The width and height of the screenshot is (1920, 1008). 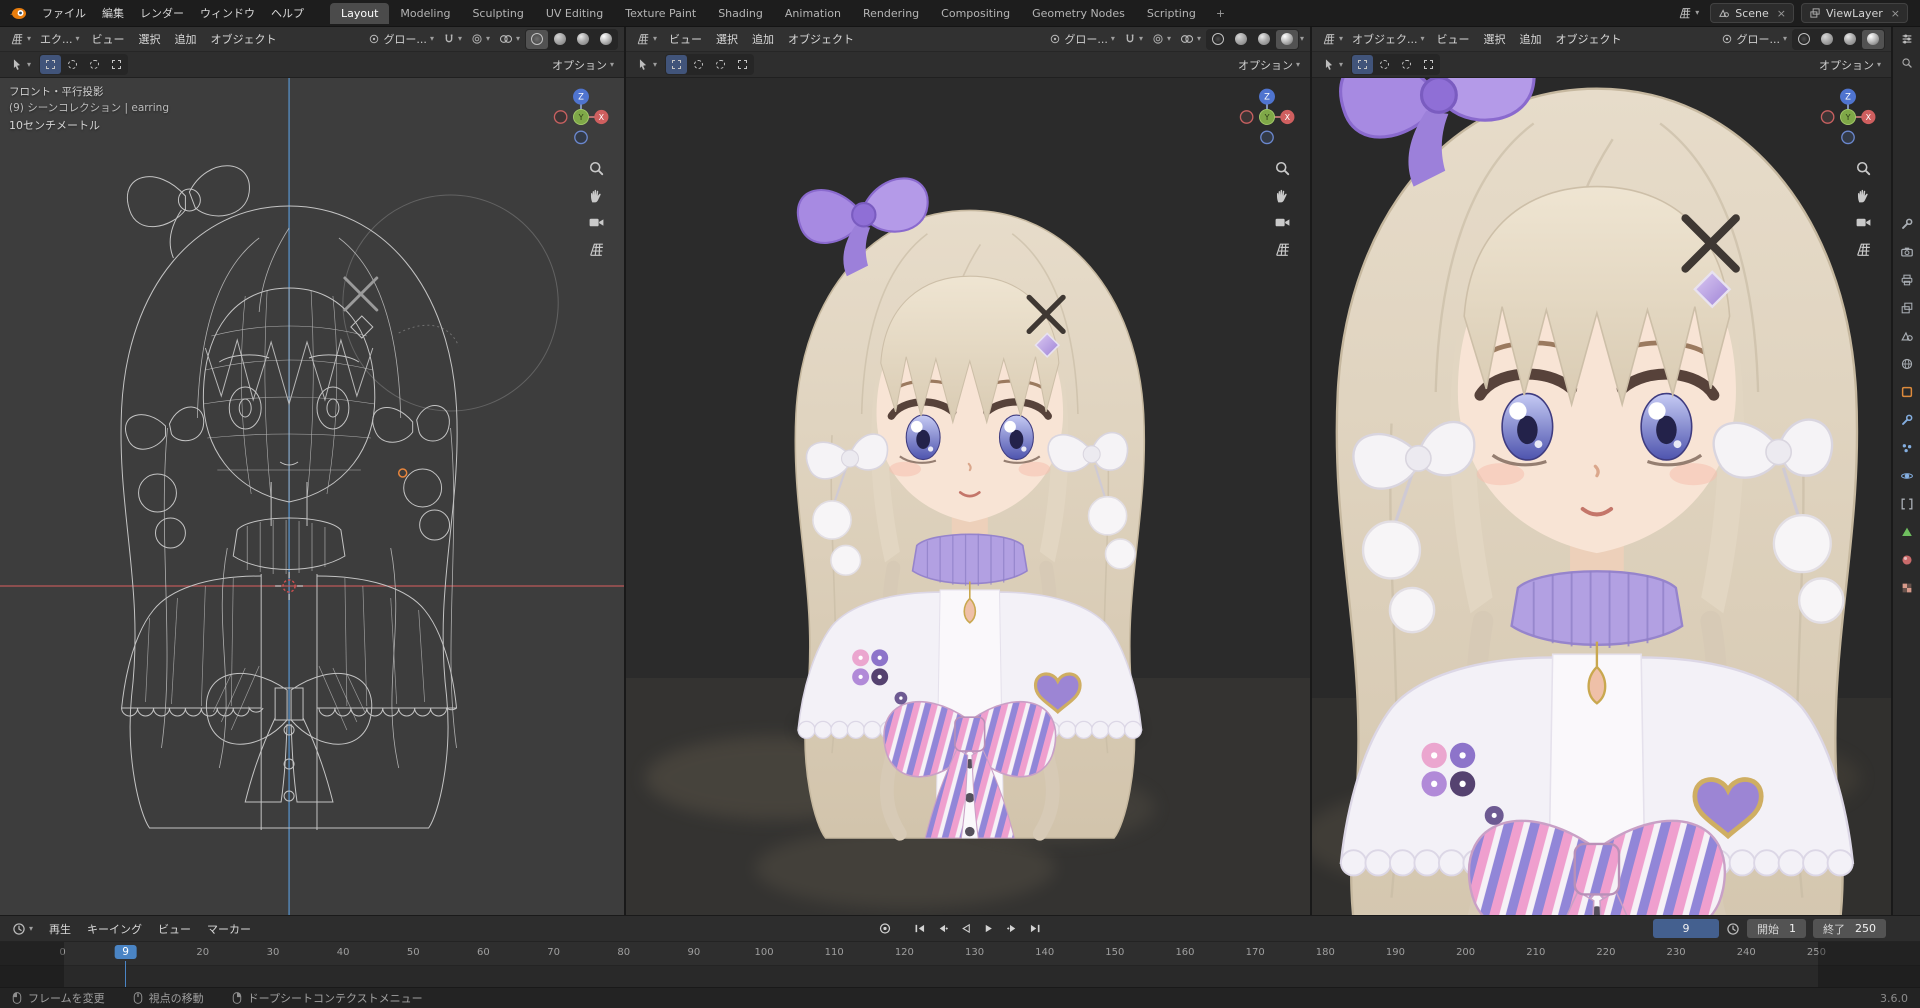 What do you see at coordinates (1688, 13) in the screenshot?
I see `display-mode-button: ▾` at bounding box center [1688, 13].